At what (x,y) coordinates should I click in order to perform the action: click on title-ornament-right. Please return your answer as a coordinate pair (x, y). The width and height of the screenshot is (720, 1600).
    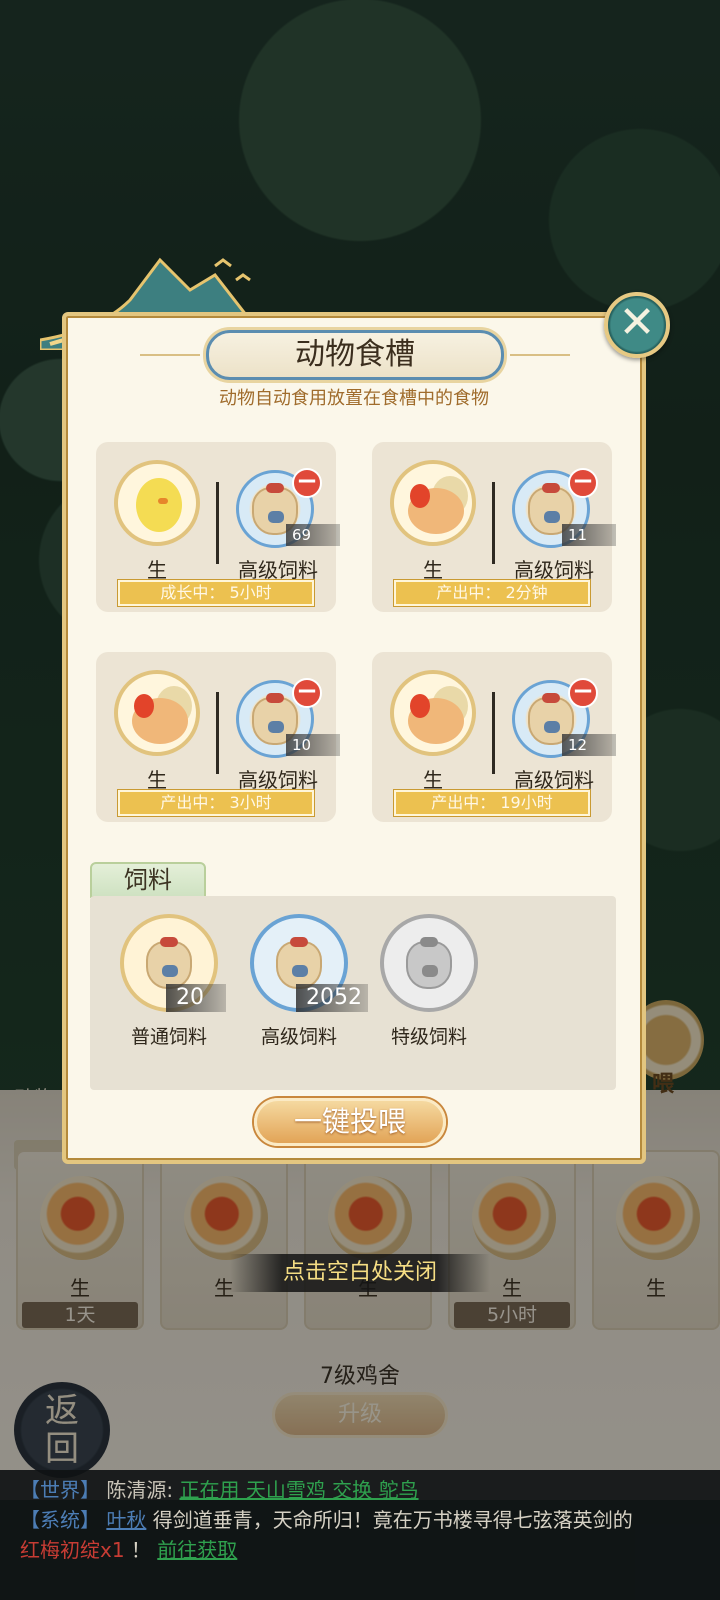
    Looking at the image, I should click on (540, 355).